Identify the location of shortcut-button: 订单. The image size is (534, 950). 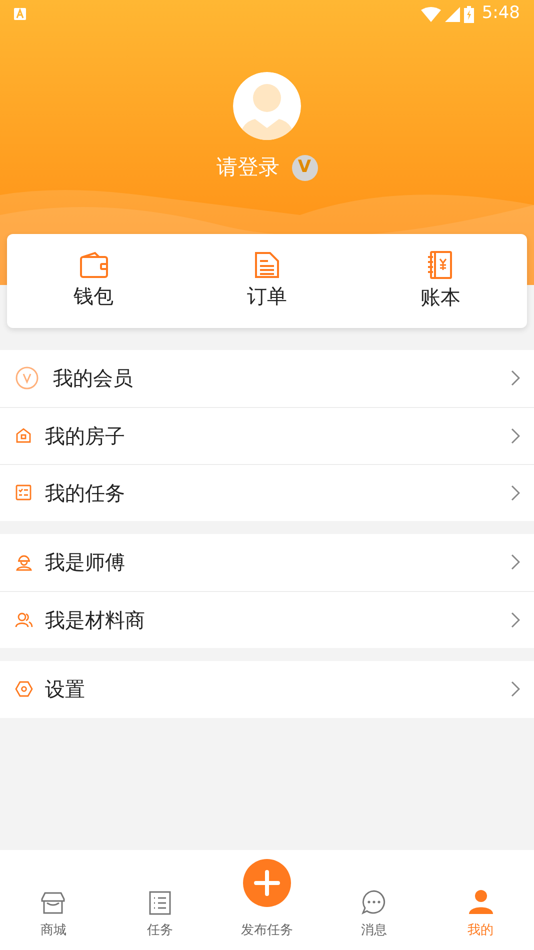
(267, 280).